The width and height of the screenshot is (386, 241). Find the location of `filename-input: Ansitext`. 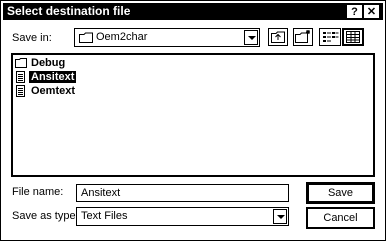

filename-input: Ansitext is located at coordinates (182, 193).